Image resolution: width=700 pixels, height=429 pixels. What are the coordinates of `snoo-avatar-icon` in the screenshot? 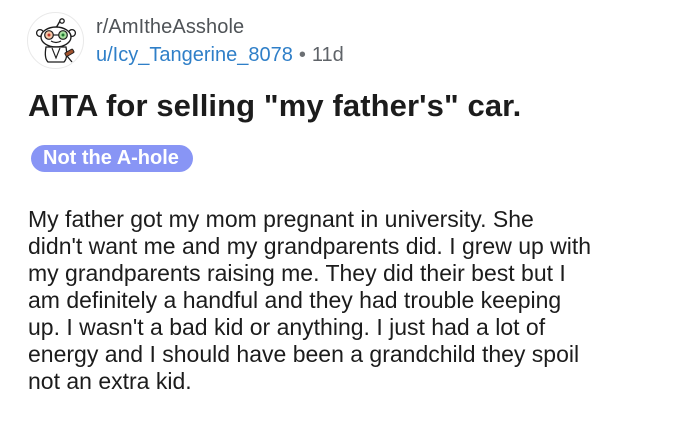 It's located at (56, 40).